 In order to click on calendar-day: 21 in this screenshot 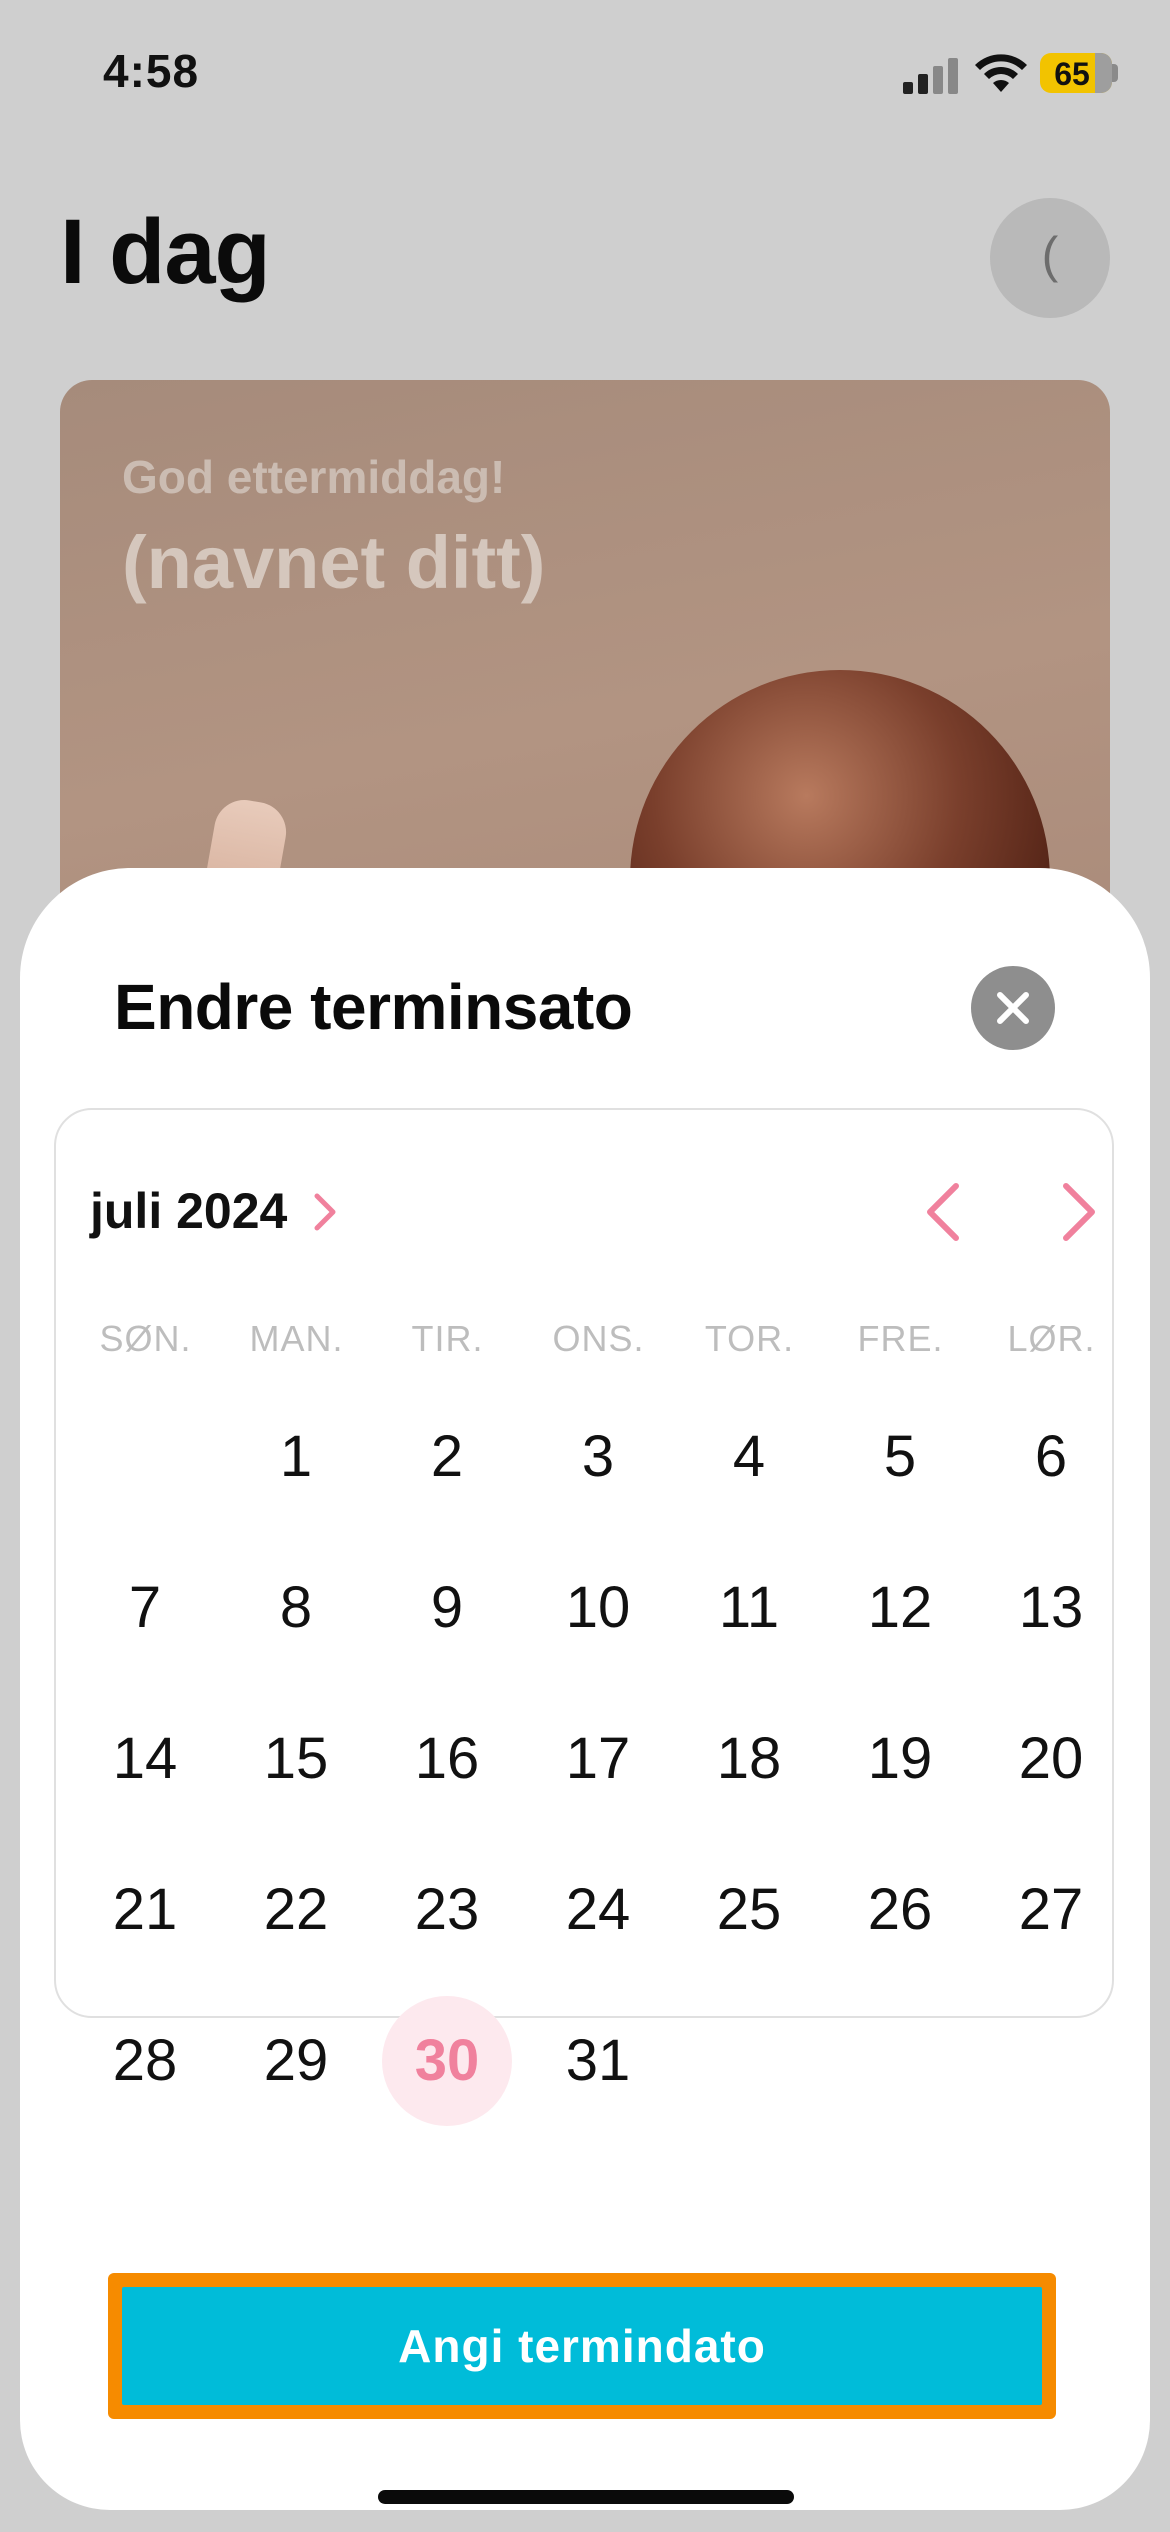, I will do `click(145, 1910)`.